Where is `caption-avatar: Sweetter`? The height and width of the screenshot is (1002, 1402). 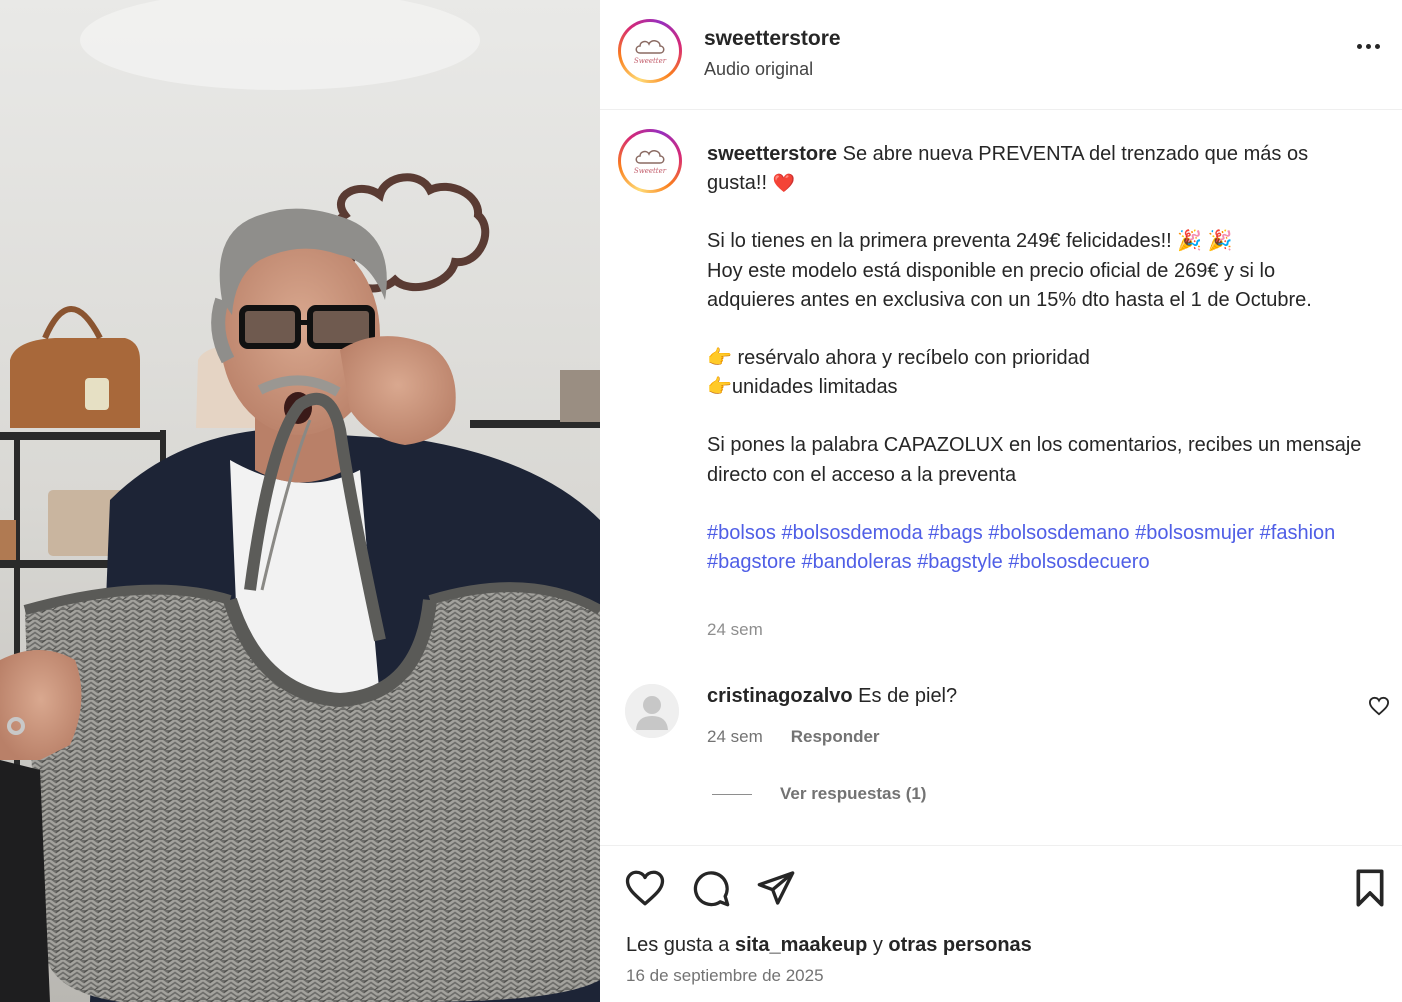
caption-avatar: Sweetter is located at coordinates (650, 161).